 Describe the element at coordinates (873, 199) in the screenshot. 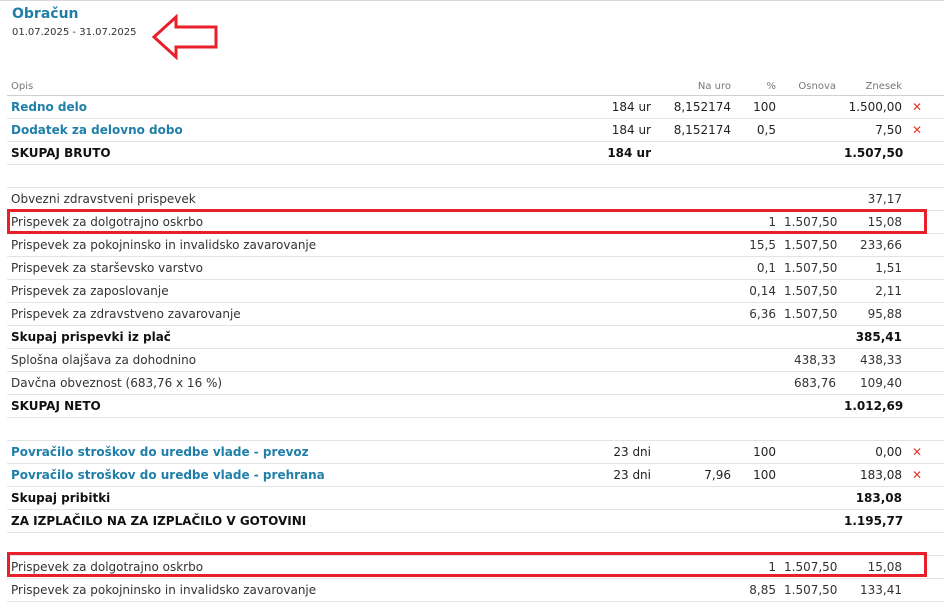

I see `row-amount: 37,17` at that location.